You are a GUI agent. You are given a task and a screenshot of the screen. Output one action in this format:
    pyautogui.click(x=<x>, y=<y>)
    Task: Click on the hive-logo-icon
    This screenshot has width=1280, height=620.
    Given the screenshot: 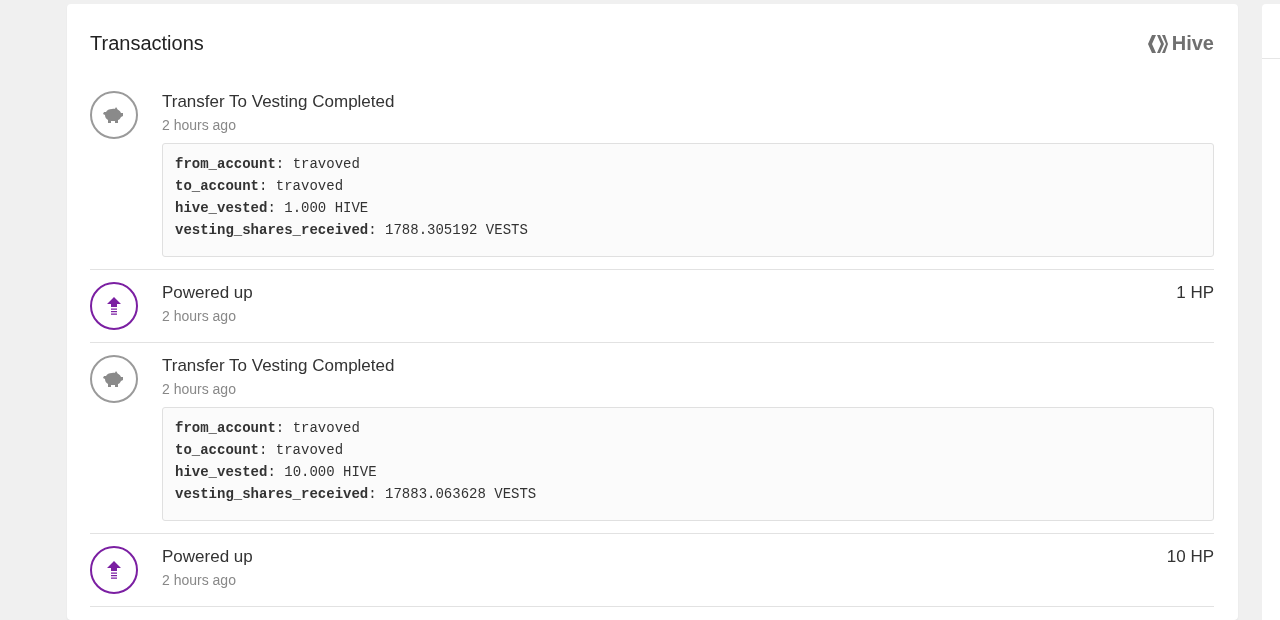 What is the action you would take?
    pyautogui.click(x=1157, y=43)
    